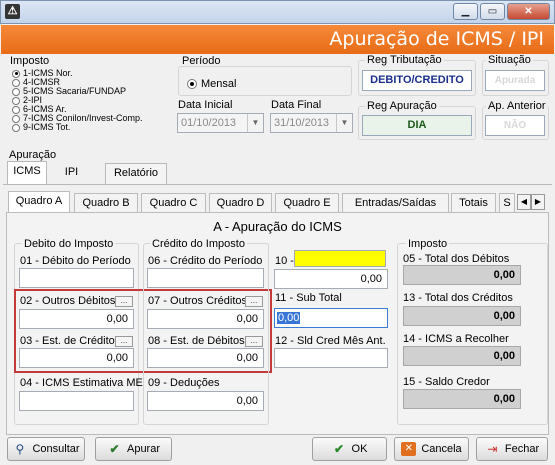 Image resolution: width=555 pixels, height=465 pixels. I want to click on mensal-radio: Mensal, so click(211, 84).